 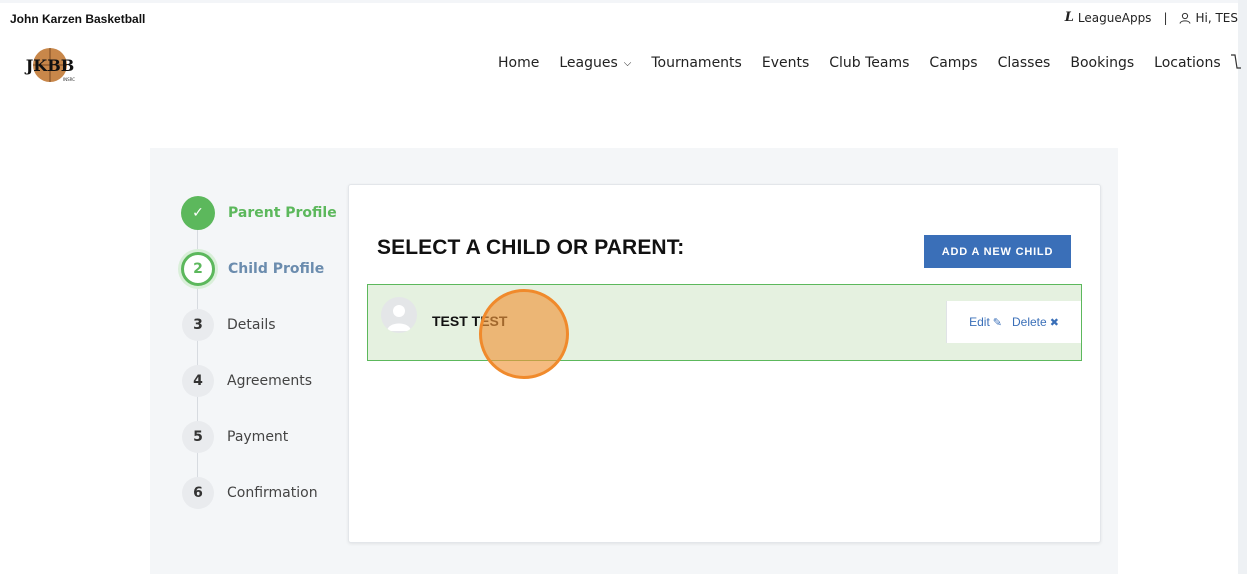 What do you see at coordinates (1115, 18) in the screenshot?
I see `leagueapps-link: LeagueApps` at bounding box center [1115, 18].